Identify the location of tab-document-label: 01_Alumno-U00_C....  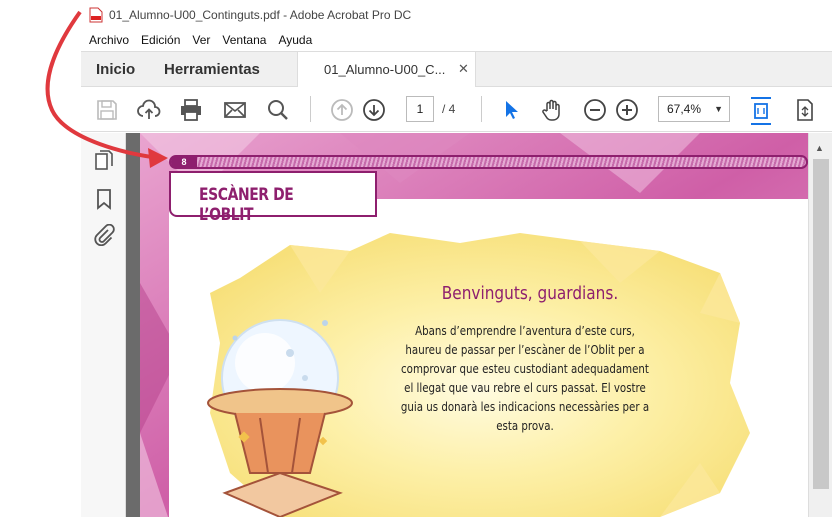
(385, 69).